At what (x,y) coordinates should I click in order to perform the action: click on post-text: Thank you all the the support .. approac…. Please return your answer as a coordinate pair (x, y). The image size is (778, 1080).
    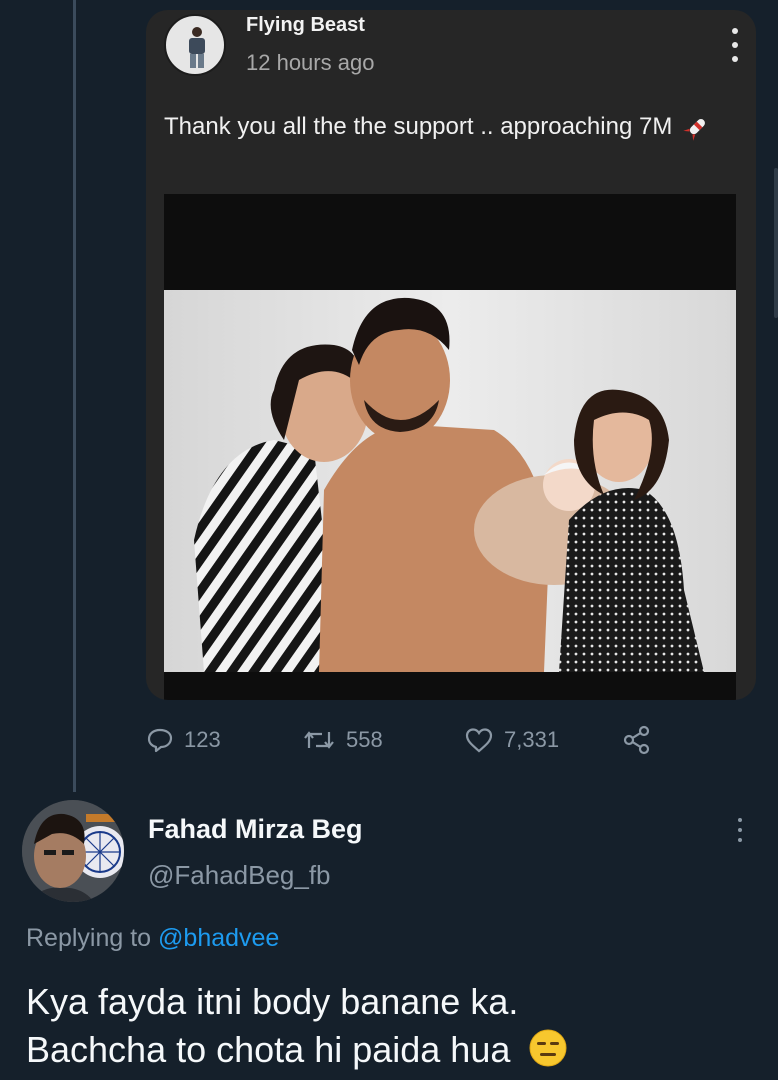
    Looking at the image, I should click on (418, 126).